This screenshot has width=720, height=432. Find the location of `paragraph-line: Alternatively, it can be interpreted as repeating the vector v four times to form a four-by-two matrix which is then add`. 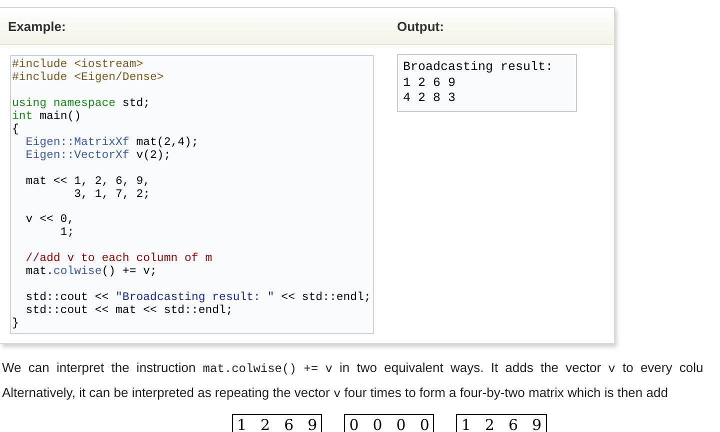

paragraph-line: Alternatively, it can be interpreted as repeating the vector v four times to form a four-by-two matrix which is then add is located at coordinates (335, 393).